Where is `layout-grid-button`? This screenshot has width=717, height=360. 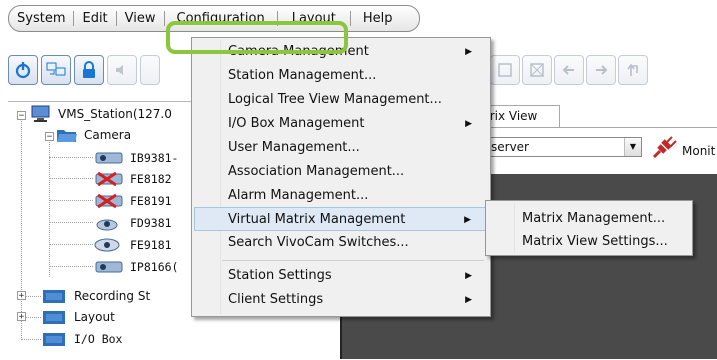 layout-grid-button is located at coordinates (505, 70).